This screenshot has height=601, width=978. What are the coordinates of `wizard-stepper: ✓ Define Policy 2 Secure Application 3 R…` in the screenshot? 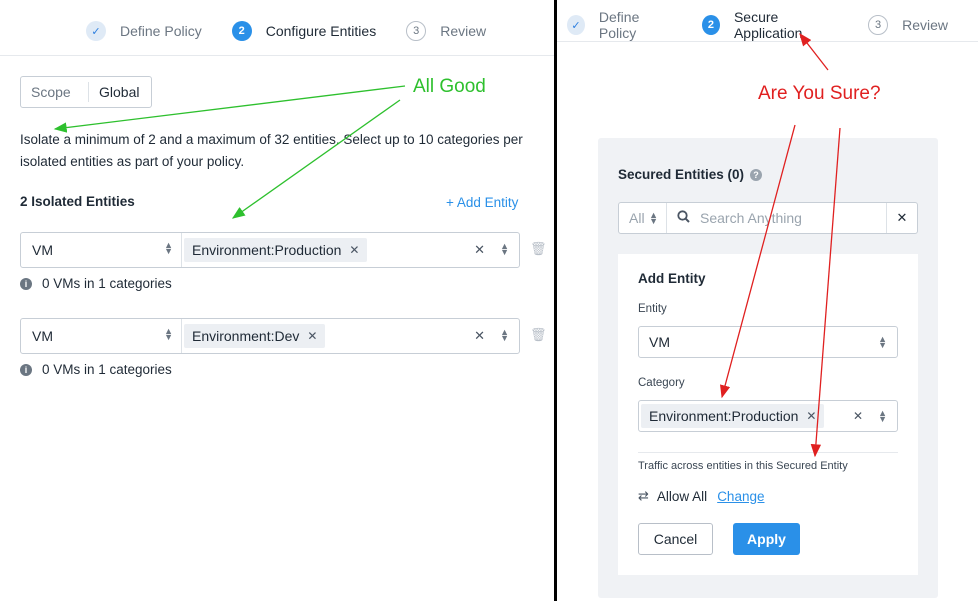 It's located at (772, 25).